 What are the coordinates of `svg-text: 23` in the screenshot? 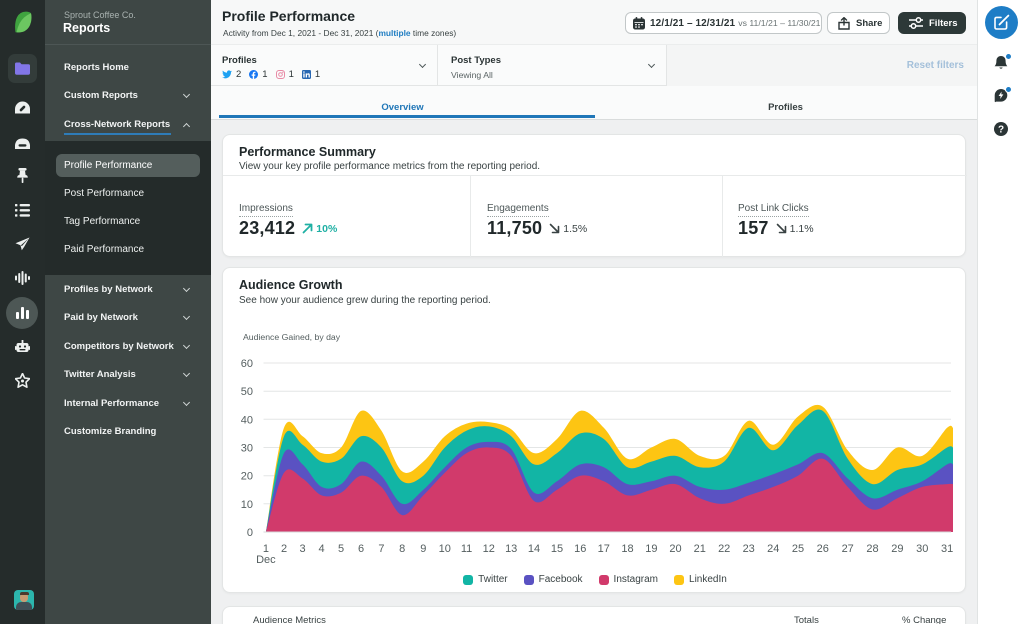 It's located at (749, 549).